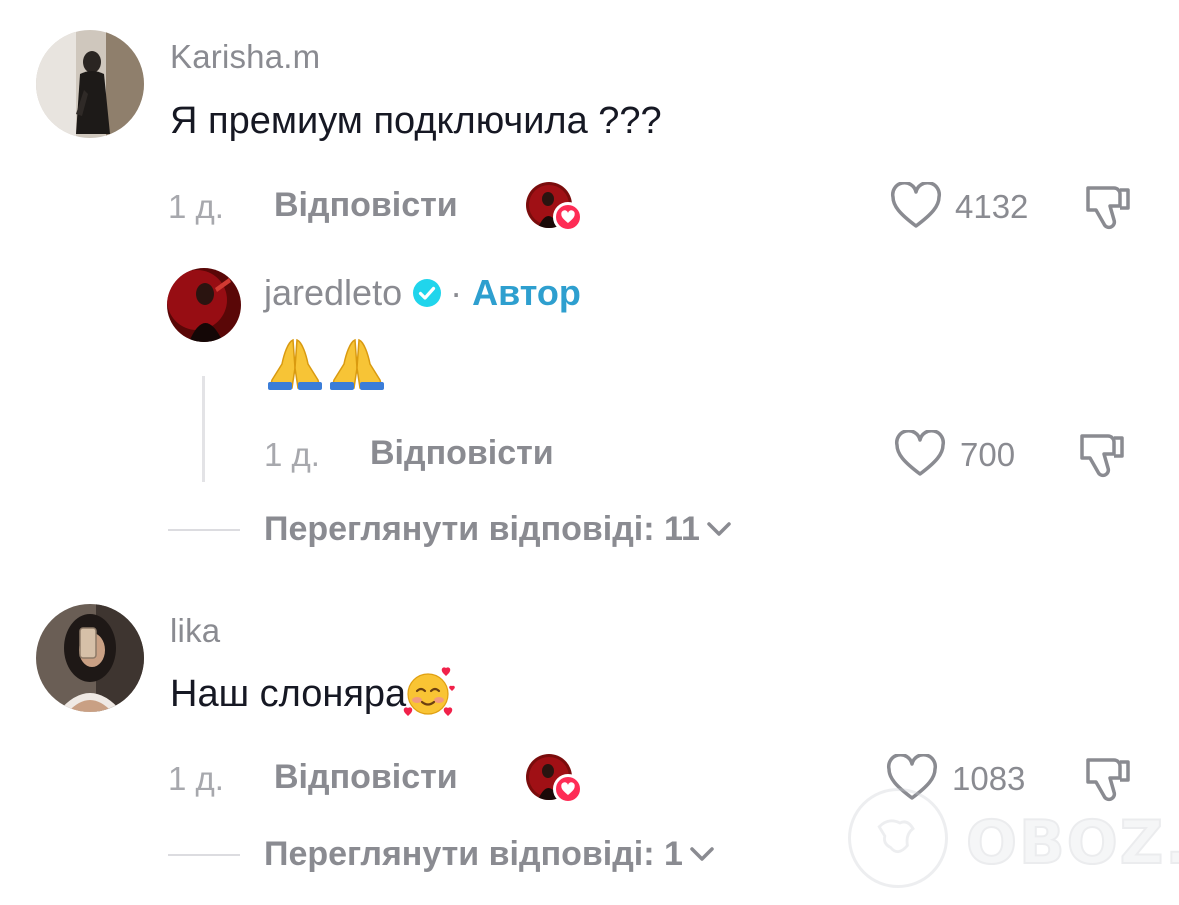 Image resolution: width=1179 pixels, height=905 pixels. Describe the element at coordinates (898, 838) in the screenshot. I see `watermark-logo-icon` at that location.